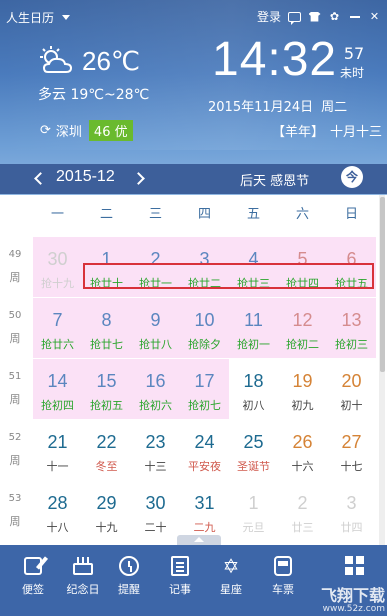 The image size is (387, 616). What do you see at coordinates (351, 381) in the screenshot?
I see `day-number: 20` at bounding box center [351, 381].